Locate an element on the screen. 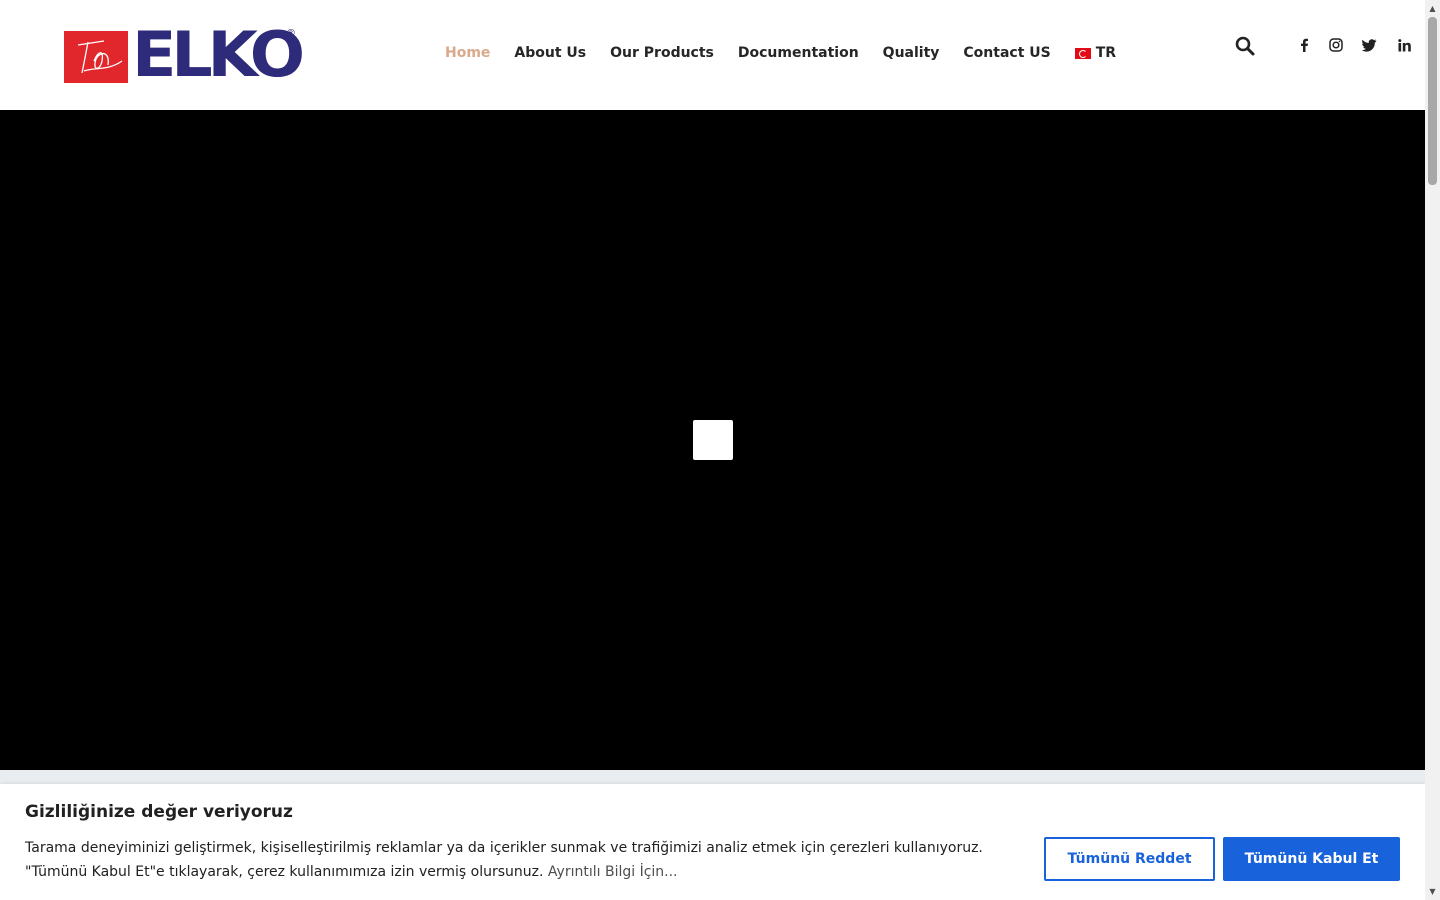 The image size is (1440, 900). nav-item-contact-us: Contact US is located at coordinates (1006, 53).